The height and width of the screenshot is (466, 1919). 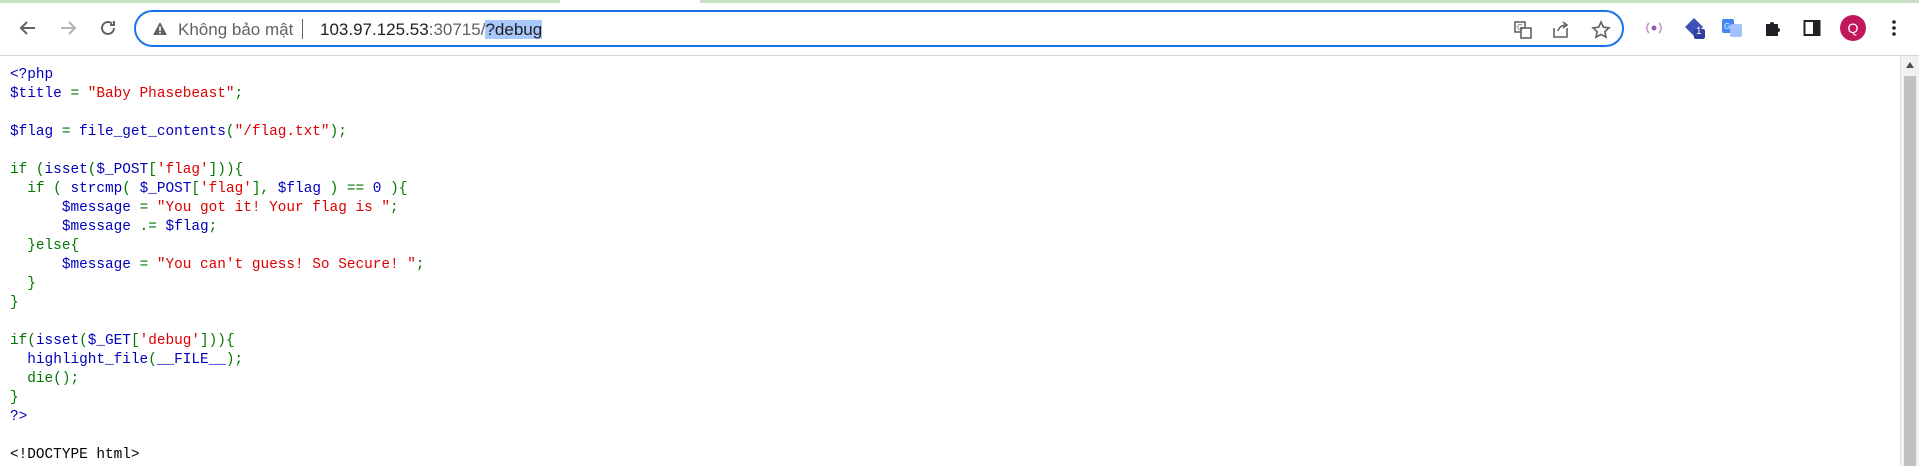 What do you see at coordinates (226, 189) in the screenshot?
I see `code-token-string: 'flag'` at bounding box center [226, 189].